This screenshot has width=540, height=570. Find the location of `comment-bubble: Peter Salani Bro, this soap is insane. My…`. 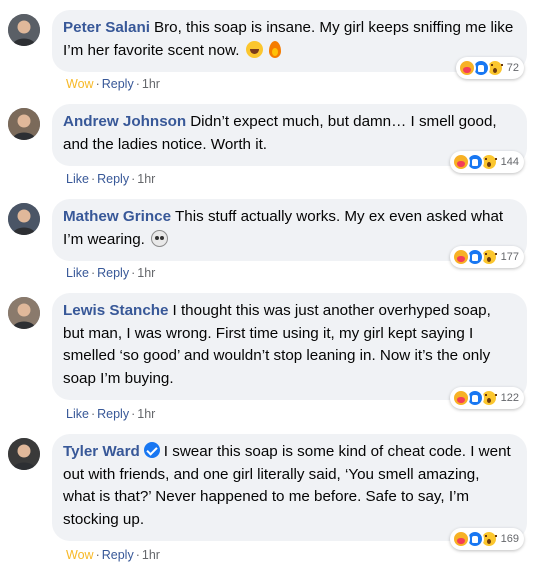

comment-bubble: Peter Salani Bro, this soap is insane. My… is located at coordinates (289, 41).